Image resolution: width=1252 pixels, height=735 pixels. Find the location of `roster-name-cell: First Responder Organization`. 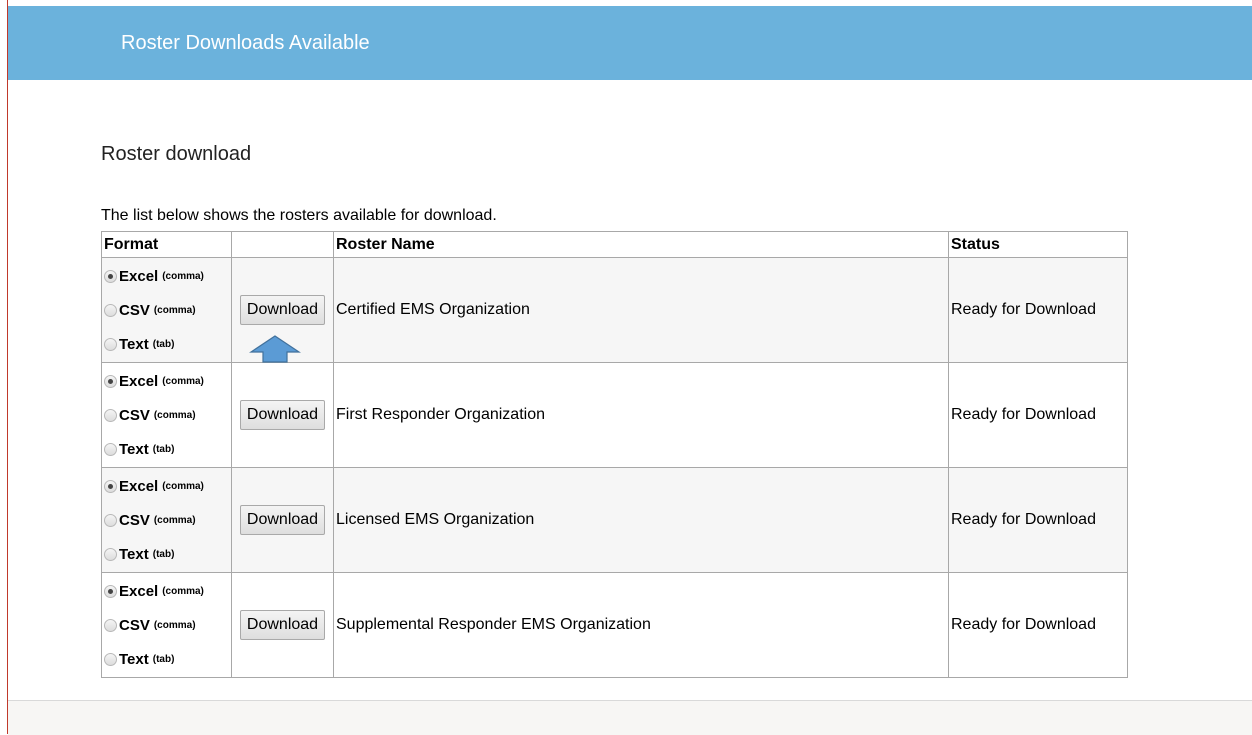

roster-name-cell: First Responder Organization is located at coordinates (641, 415).